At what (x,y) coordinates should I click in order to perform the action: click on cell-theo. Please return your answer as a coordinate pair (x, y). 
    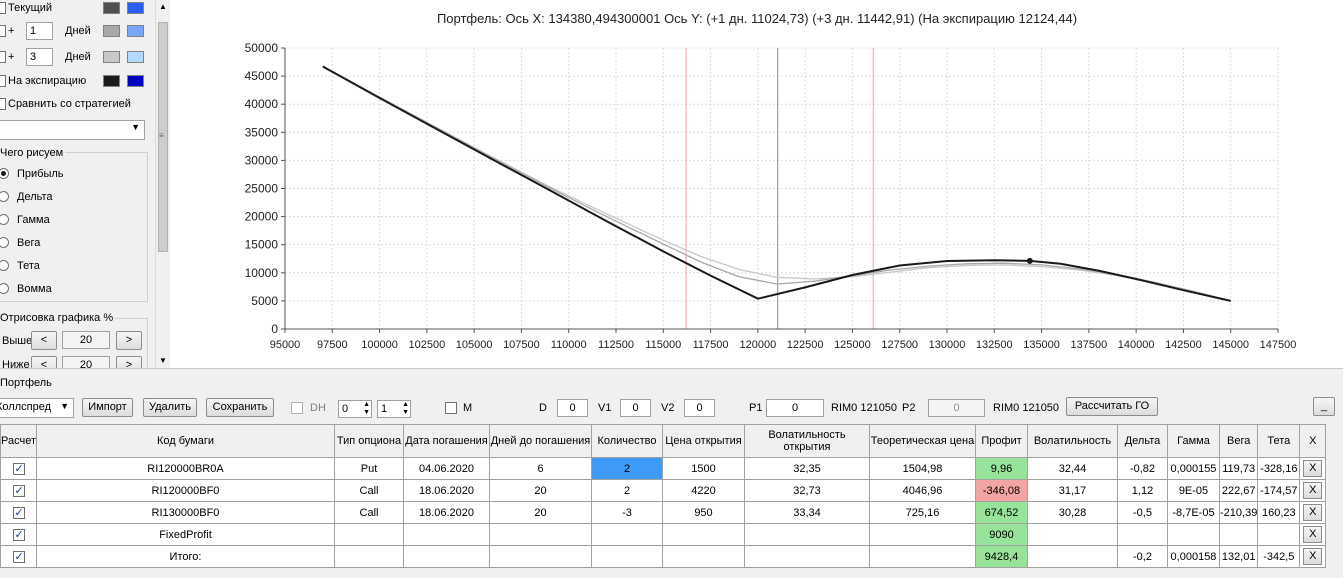
    Looking at the image, I should click on (922, 556).